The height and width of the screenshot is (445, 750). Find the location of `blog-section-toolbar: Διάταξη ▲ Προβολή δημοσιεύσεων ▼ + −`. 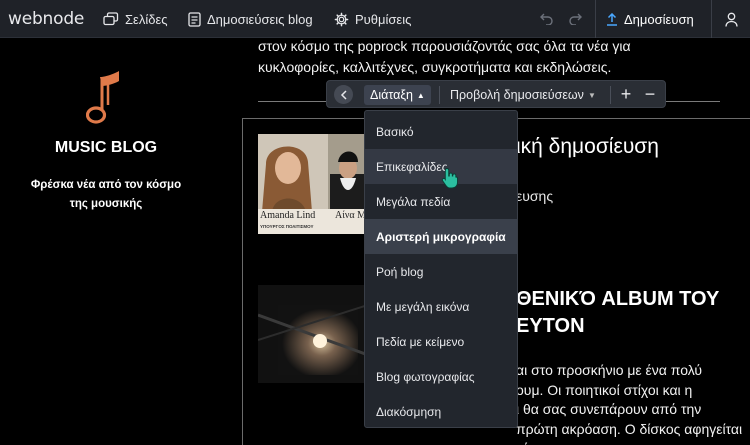

blog-section-toolbar: Διάταξη ▲ Προβολή δημοσιεύσεων ▼ + − is located at coordinates (496, 94).